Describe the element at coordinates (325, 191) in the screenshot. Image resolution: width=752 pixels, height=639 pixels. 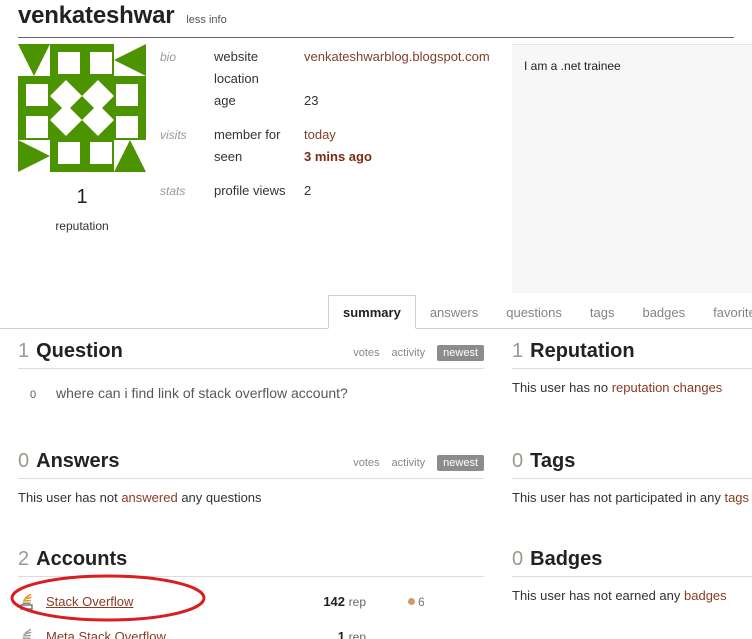
I see `info-row: stats profile views 2` at that location.